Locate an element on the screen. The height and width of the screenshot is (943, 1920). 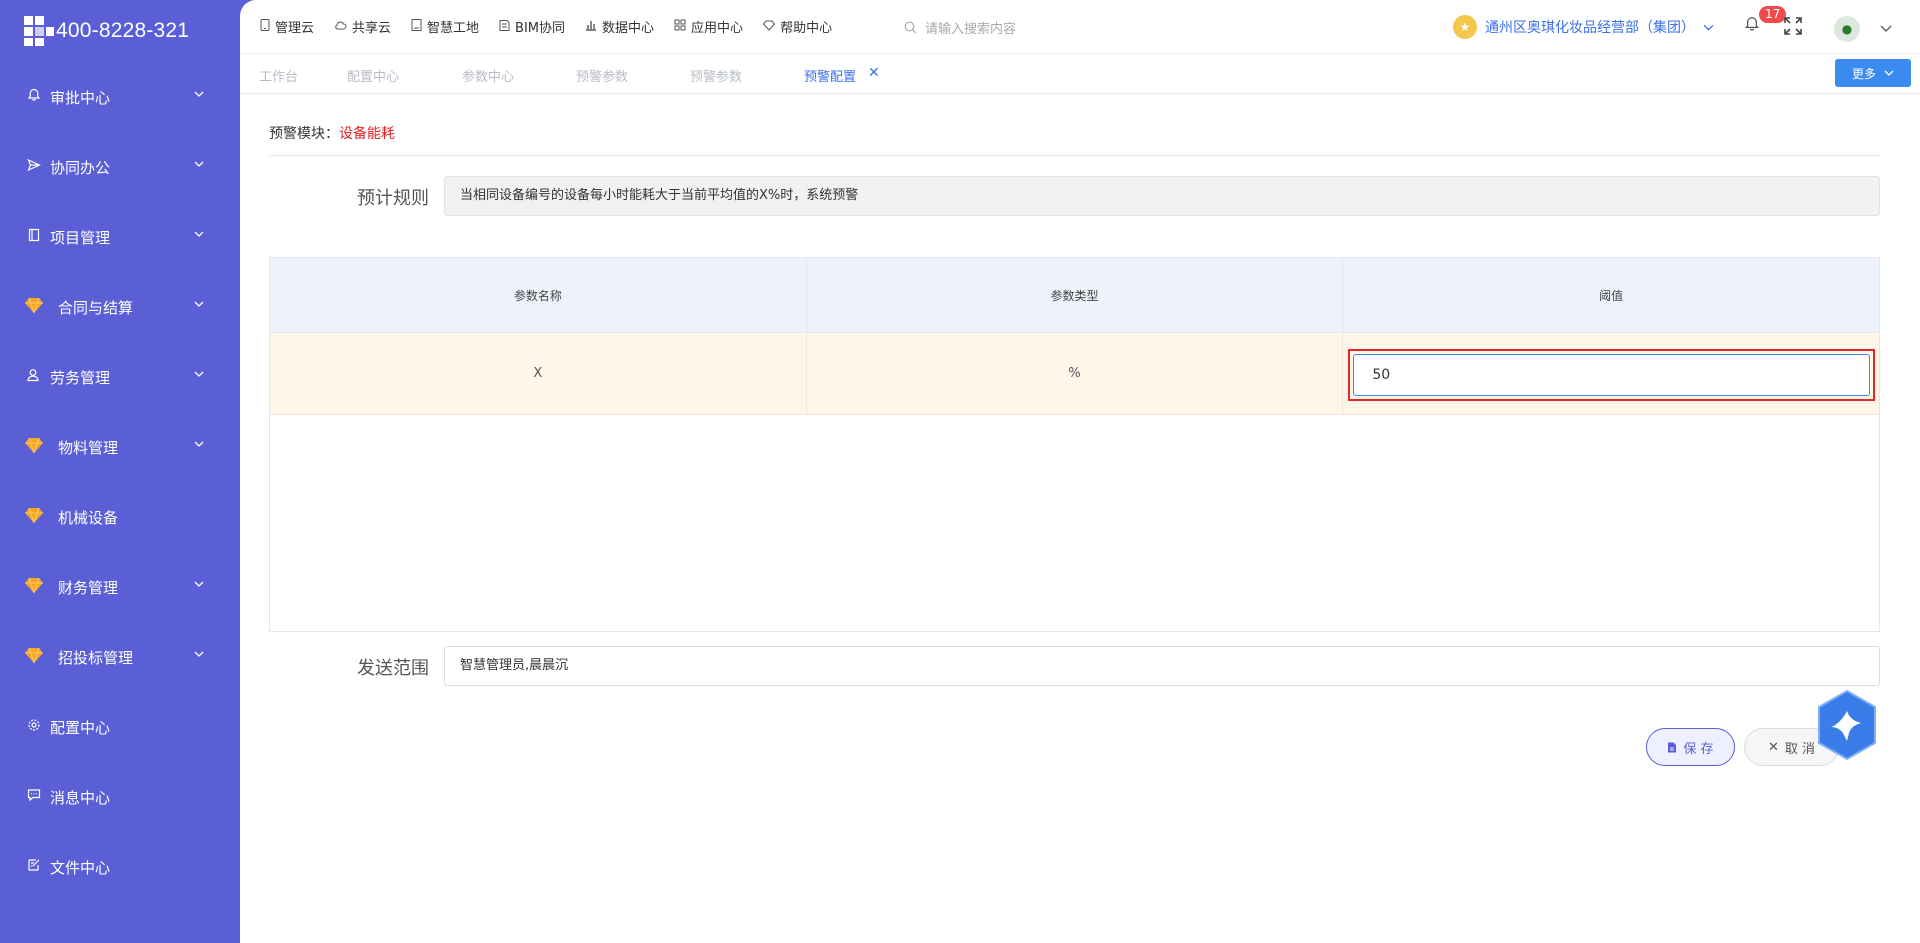
sidebar-item-messages: 消息中心 is located at coordinates (120, 797).